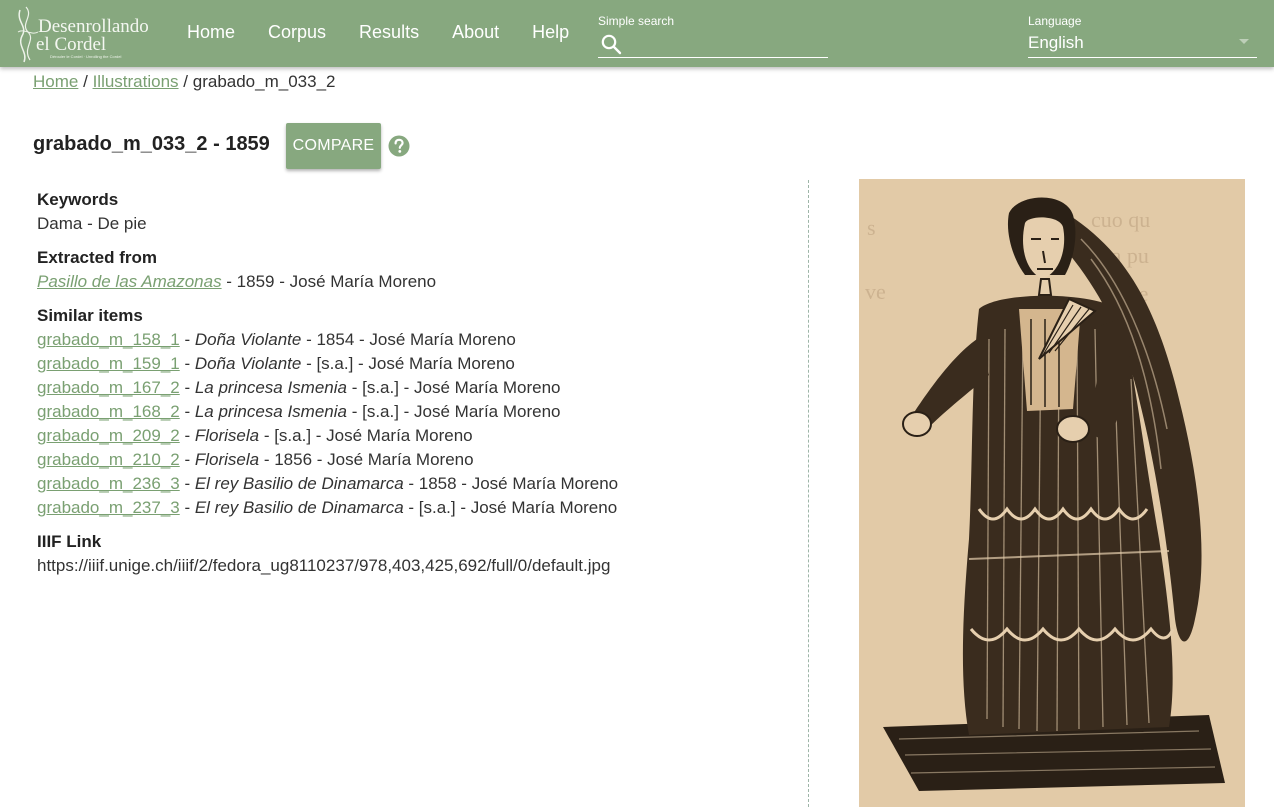  Describe the element at coordinates (108, 363) in the screenshot. I see `similar-item-link: grabado_m_159_1` at that location.